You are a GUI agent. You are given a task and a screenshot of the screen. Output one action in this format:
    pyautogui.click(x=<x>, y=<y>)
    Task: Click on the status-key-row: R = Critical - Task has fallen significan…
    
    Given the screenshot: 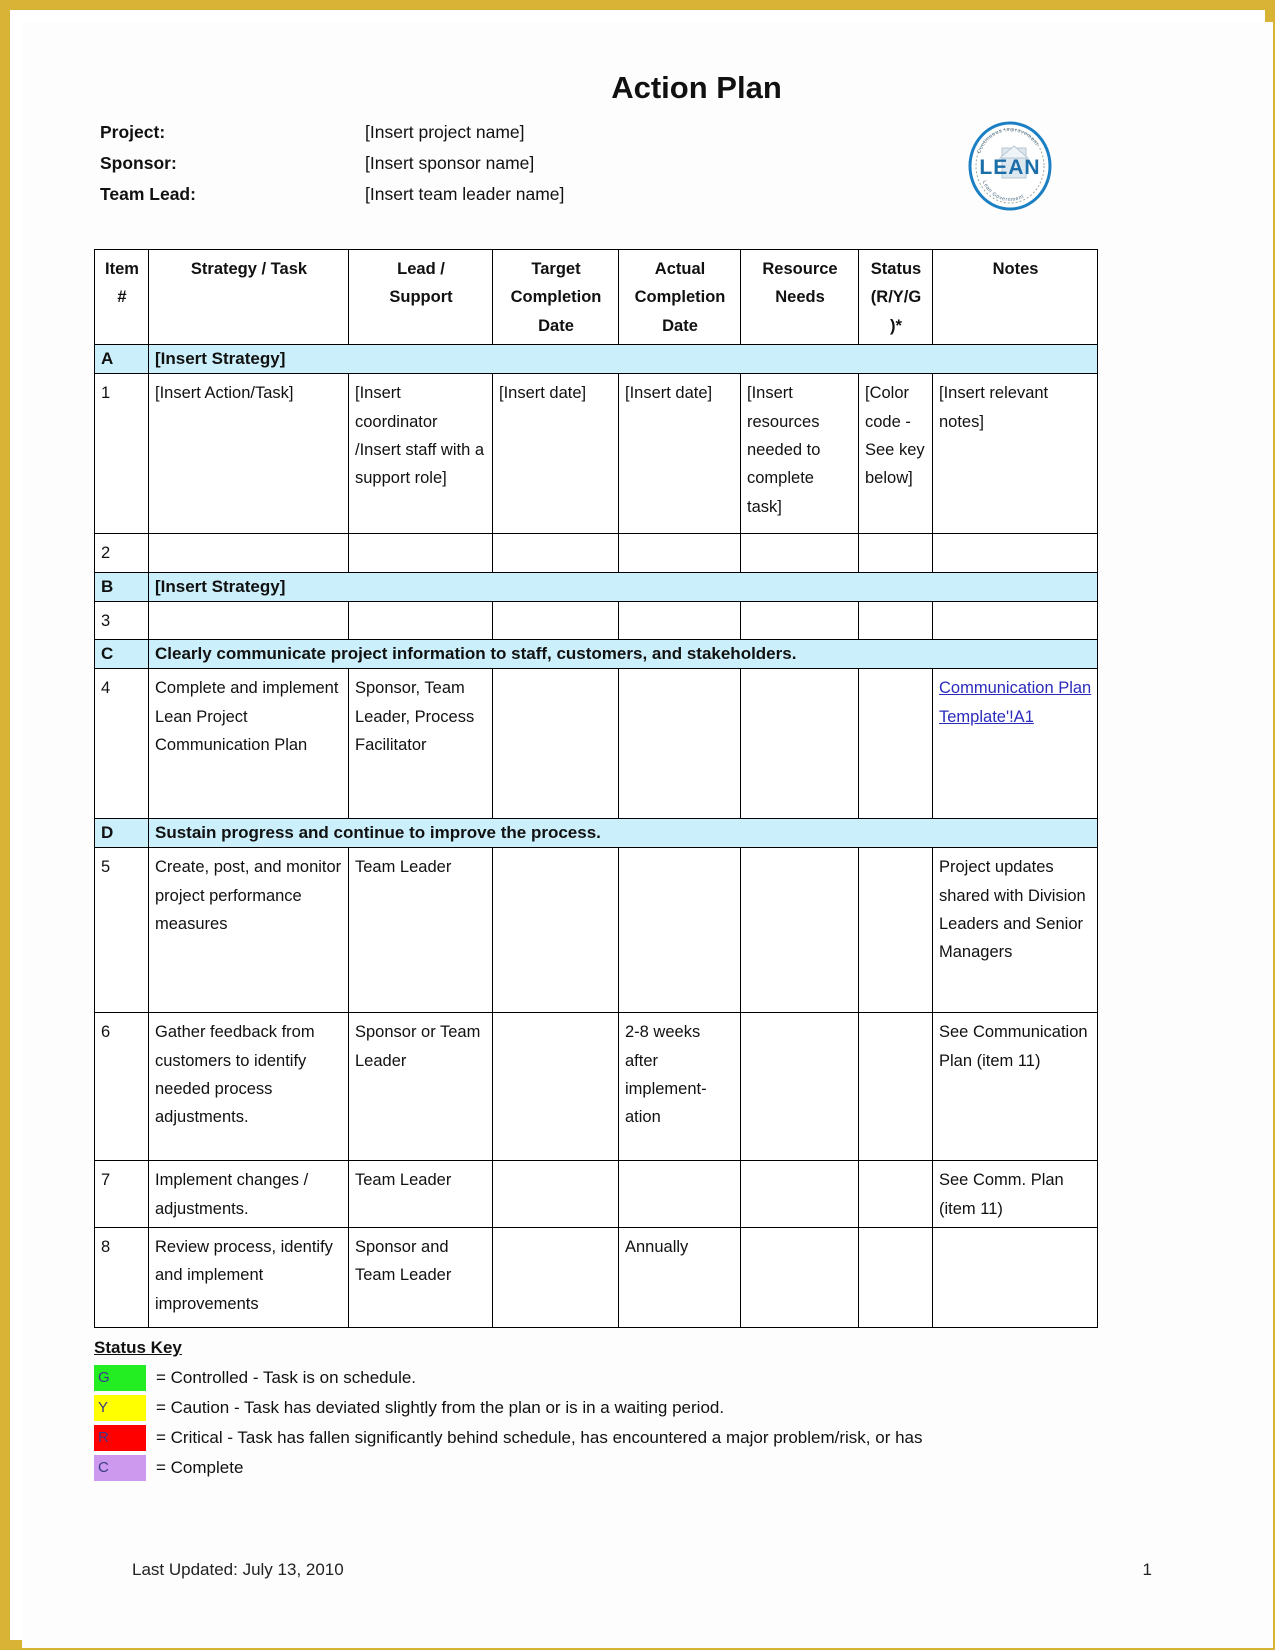 What is the action you would take?
    pyautogui.click(x=654, y=1438)
    